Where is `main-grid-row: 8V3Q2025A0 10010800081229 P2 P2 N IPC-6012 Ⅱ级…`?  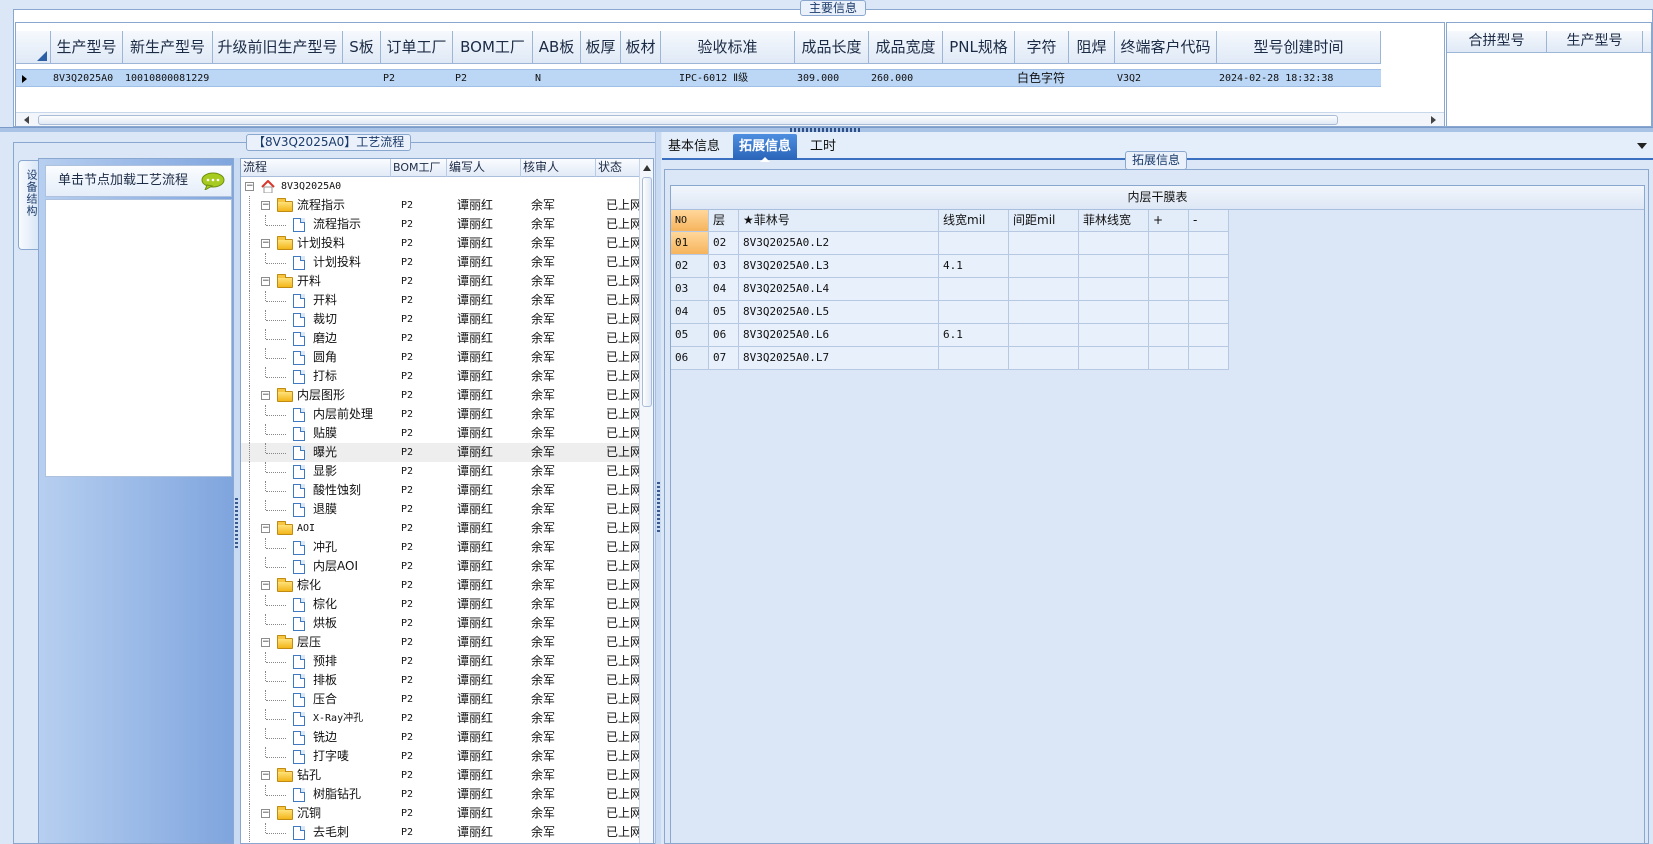 main-grid-row: 8V3Q2025A0 10010800081229 P2 P2 N IPC-6012 Ⅱ级… is located at coordinates (698, 78).